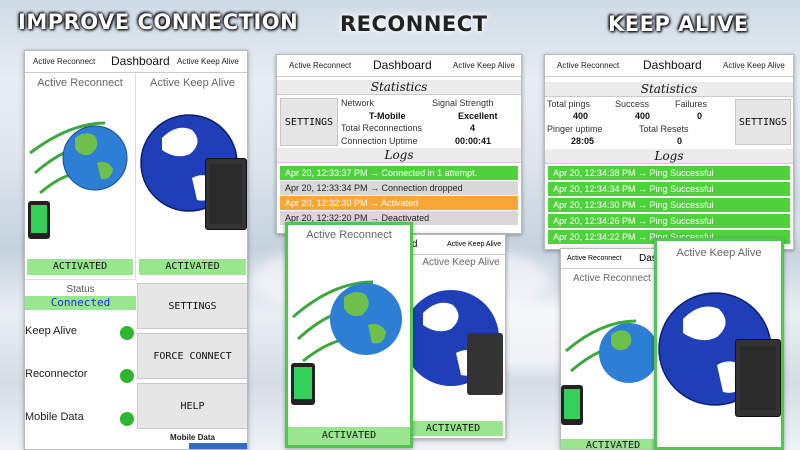  I want to click on keep-alive-toggle, so click(127, 333).